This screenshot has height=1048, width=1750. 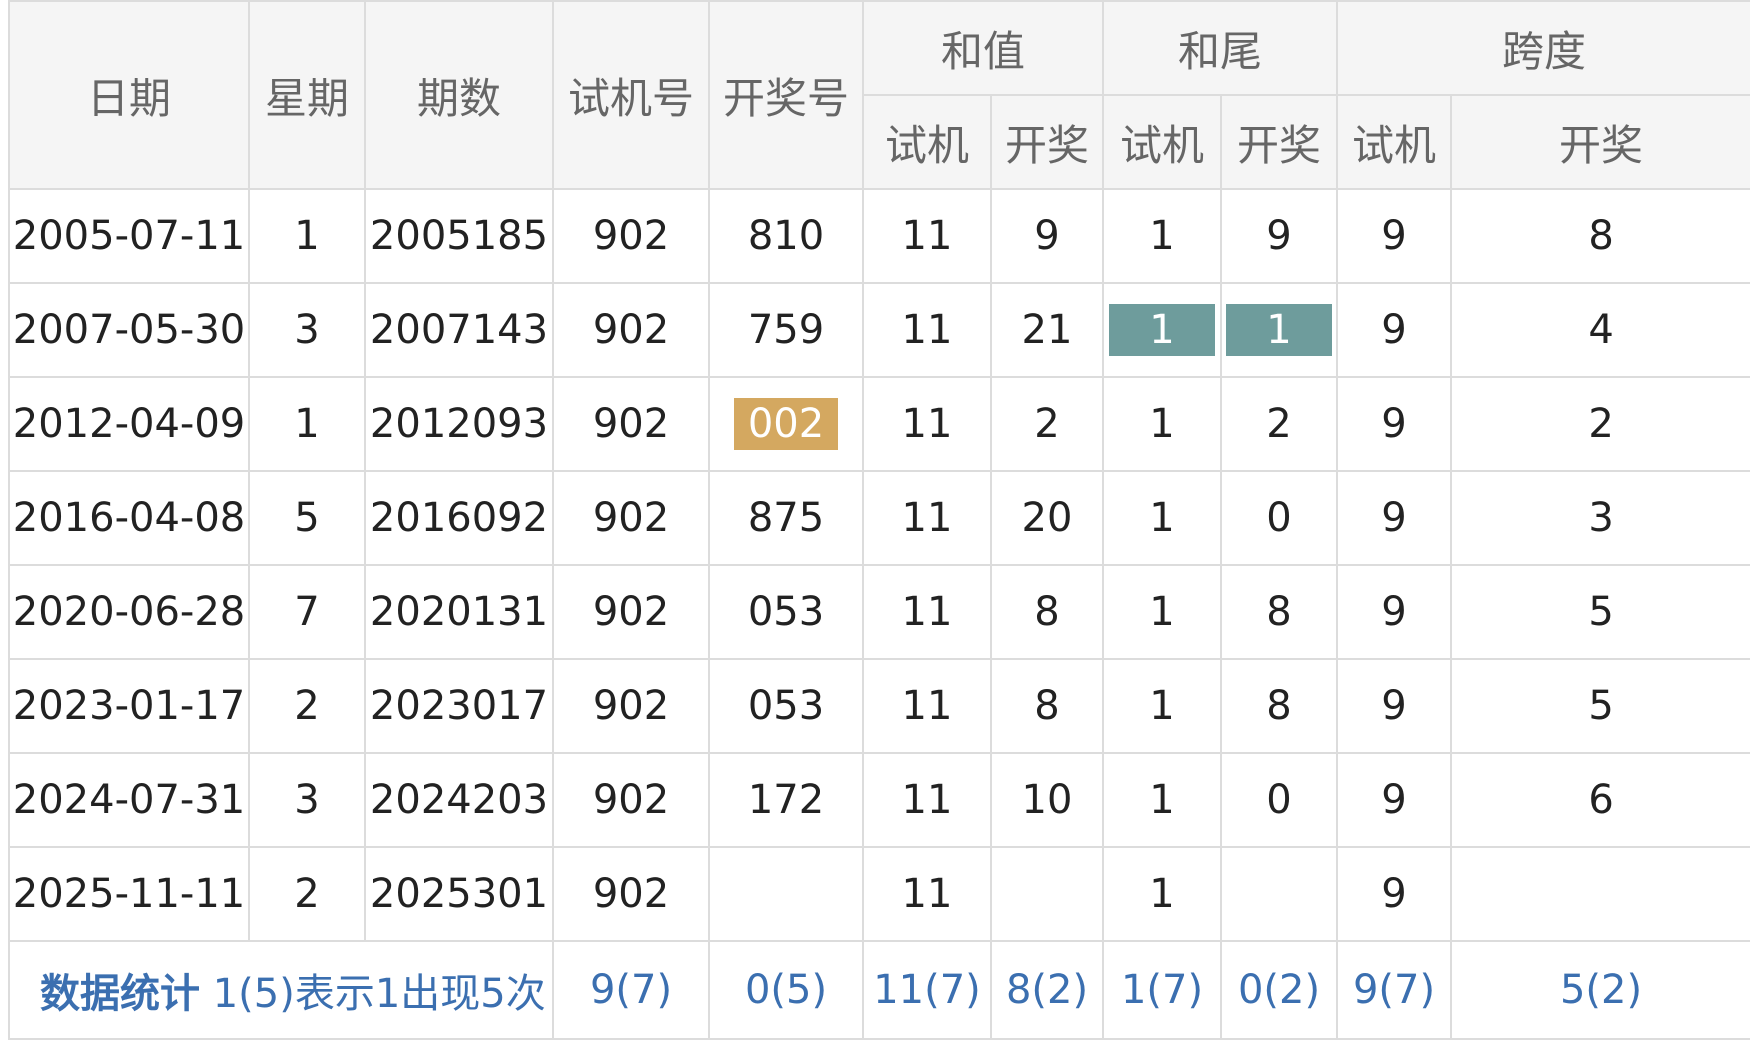 What do you see at coordinates (1047, 142) in the screenshot?
I see `header-sum-draw: 开奖` at bounding box center [1047, 142].